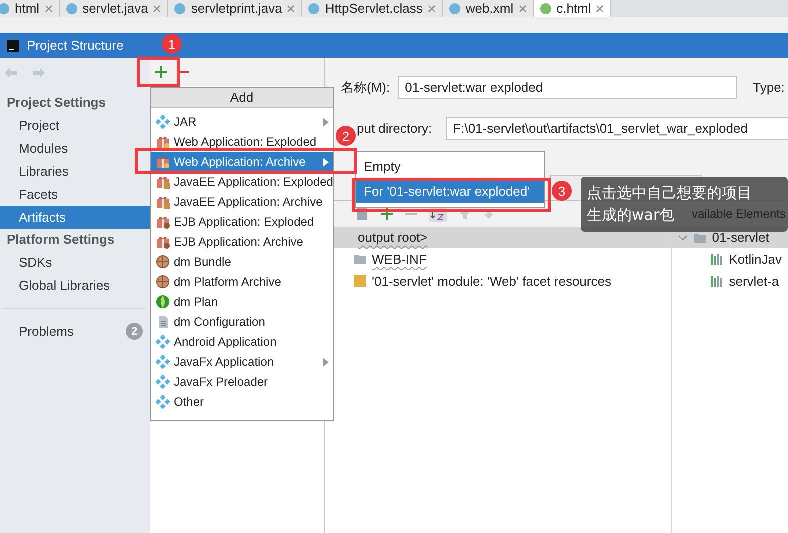 The image size is (788, 533). I want to click on editor-tab: web.xml, so click(488, 8).